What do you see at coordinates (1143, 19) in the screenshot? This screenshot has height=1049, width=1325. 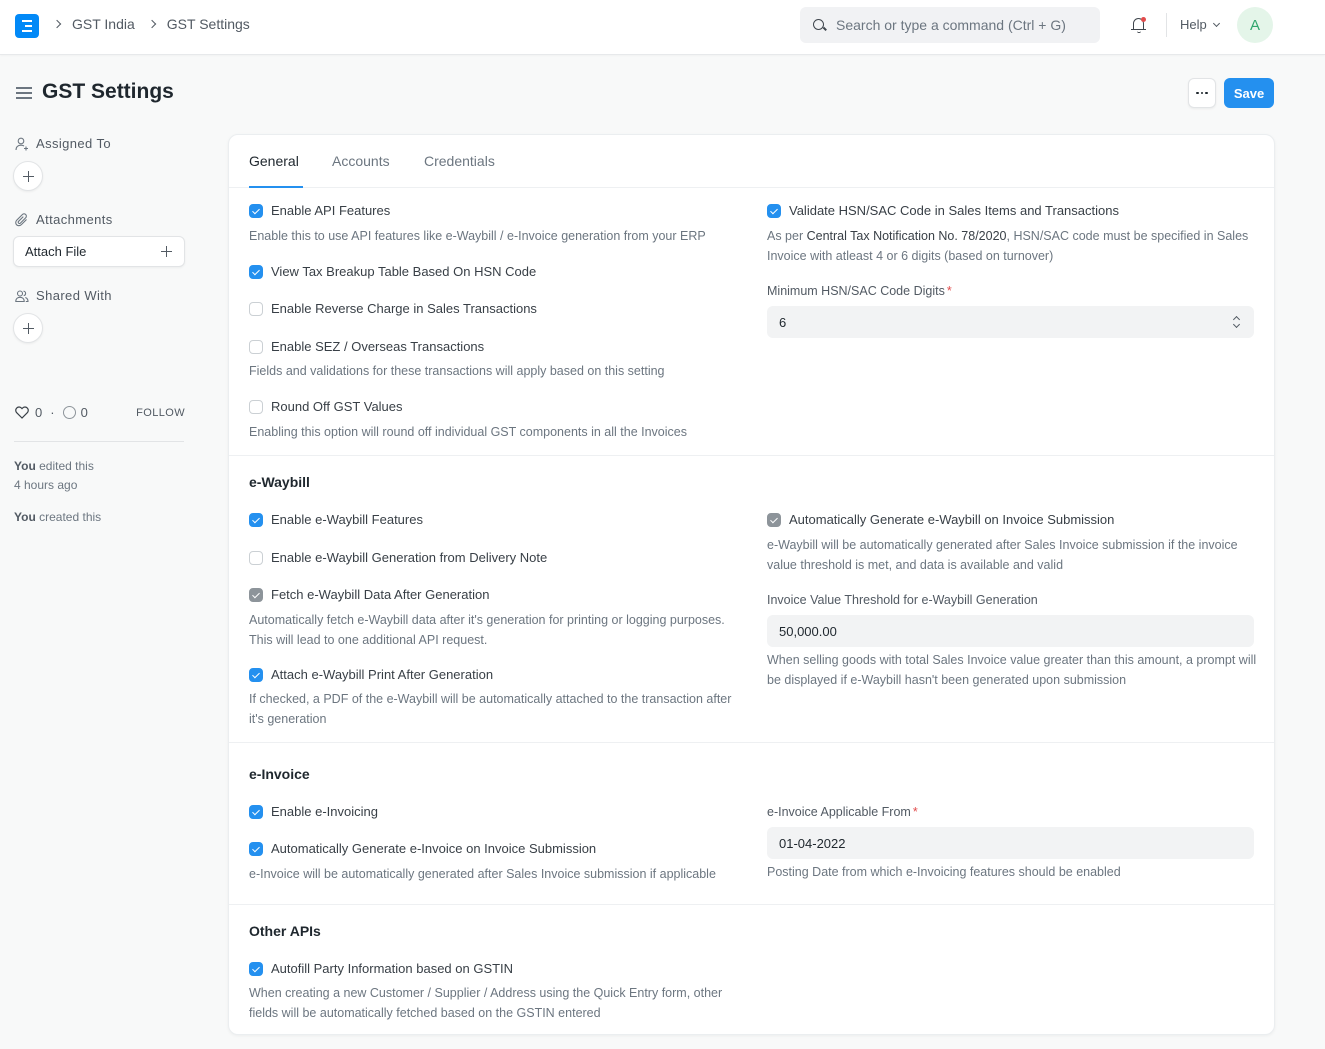 I see `notification-dot` at bounding box center [1143, 19].